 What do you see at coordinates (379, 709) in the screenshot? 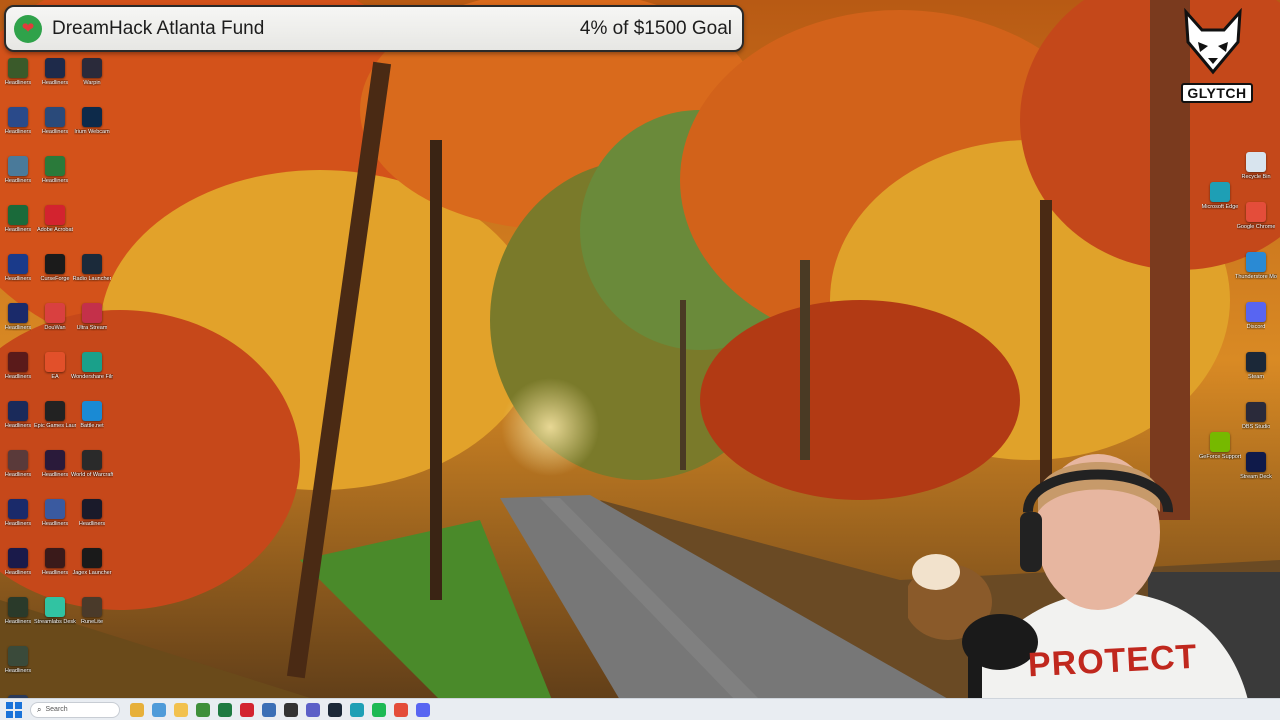
I see `spotify-icon` at bounding box center [379, 709].